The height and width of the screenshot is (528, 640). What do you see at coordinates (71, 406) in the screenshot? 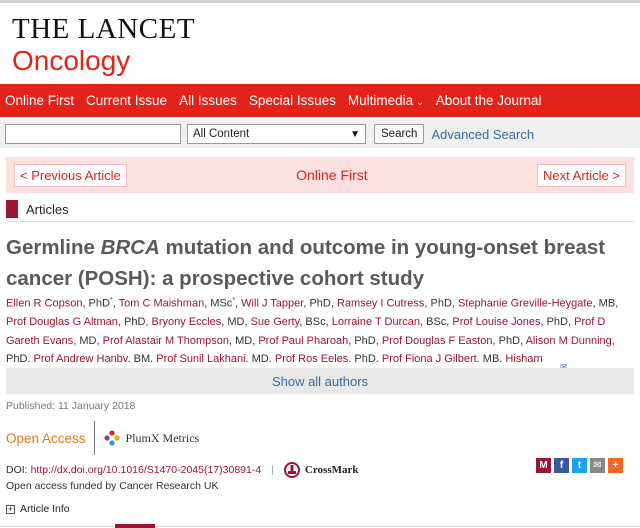
I see `published-date: Published: 11 January 2018` at bounding box center [71, 406].